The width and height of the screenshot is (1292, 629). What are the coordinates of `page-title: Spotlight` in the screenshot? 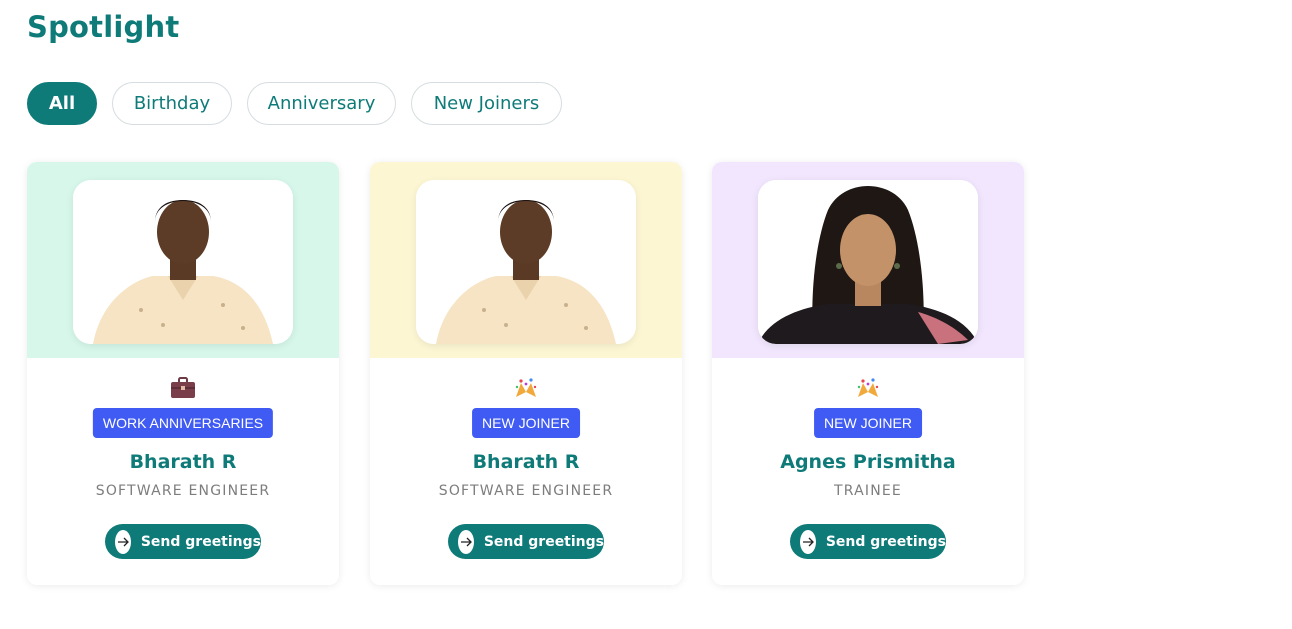 It's located at (103, 27).